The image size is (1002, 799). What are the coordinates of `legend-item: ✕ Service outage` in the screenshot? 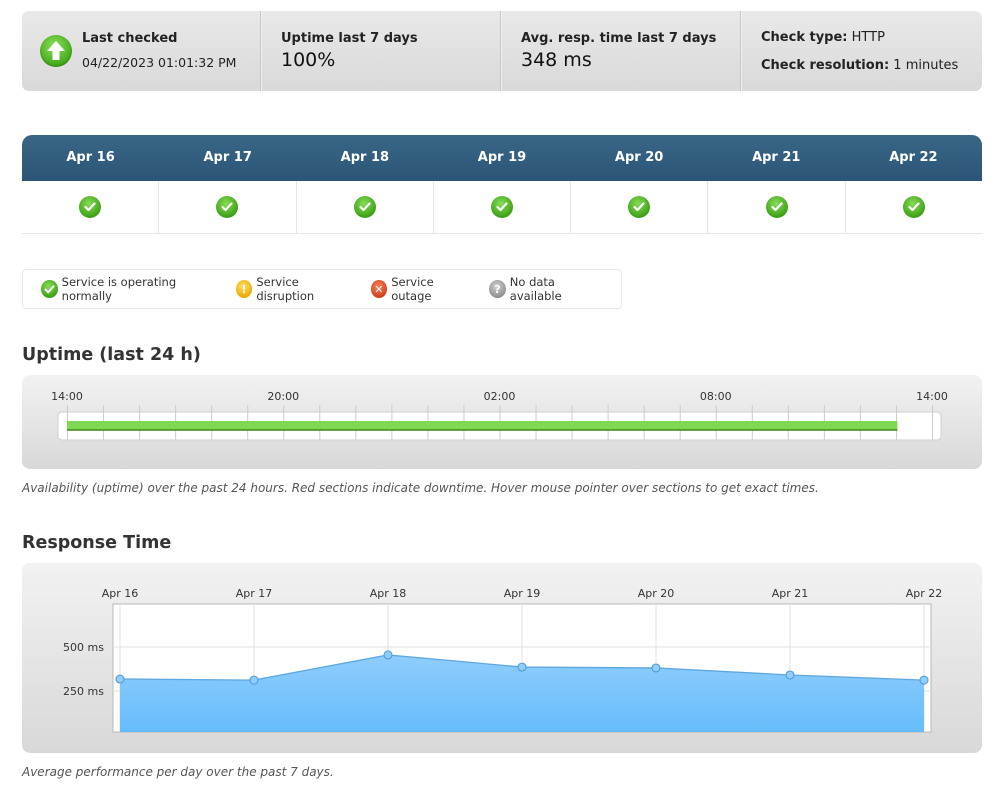 It's located at (421, 289).